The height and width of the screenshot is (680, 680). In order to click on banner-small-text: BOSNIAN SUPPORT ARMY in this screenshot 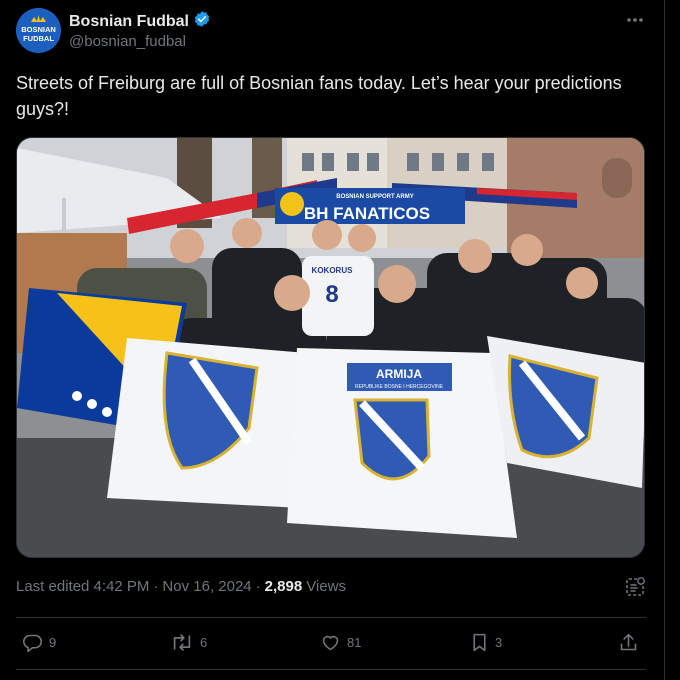, I will do `click(374, 197)`.